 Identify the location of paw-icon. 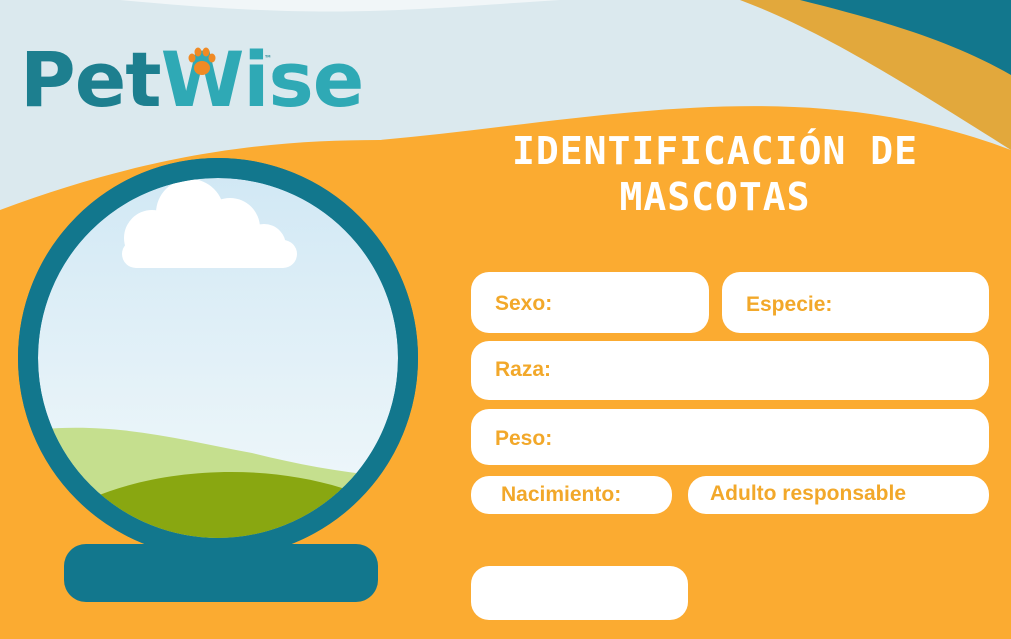
(202, 61).